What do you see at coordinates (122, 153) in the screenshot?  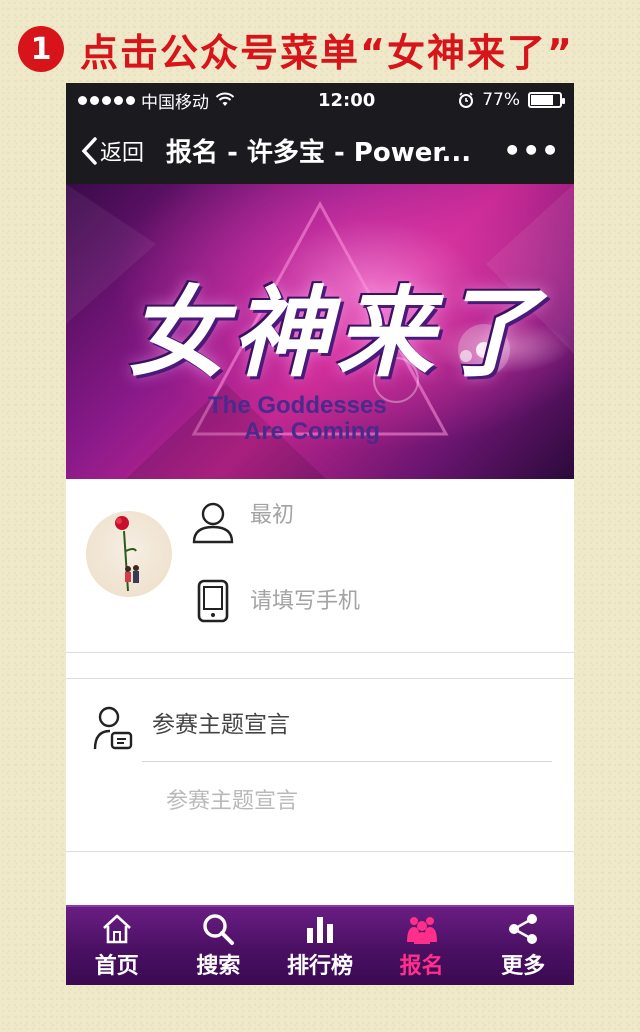 I see `back-label: 返回` at bounding box center [122, 153].